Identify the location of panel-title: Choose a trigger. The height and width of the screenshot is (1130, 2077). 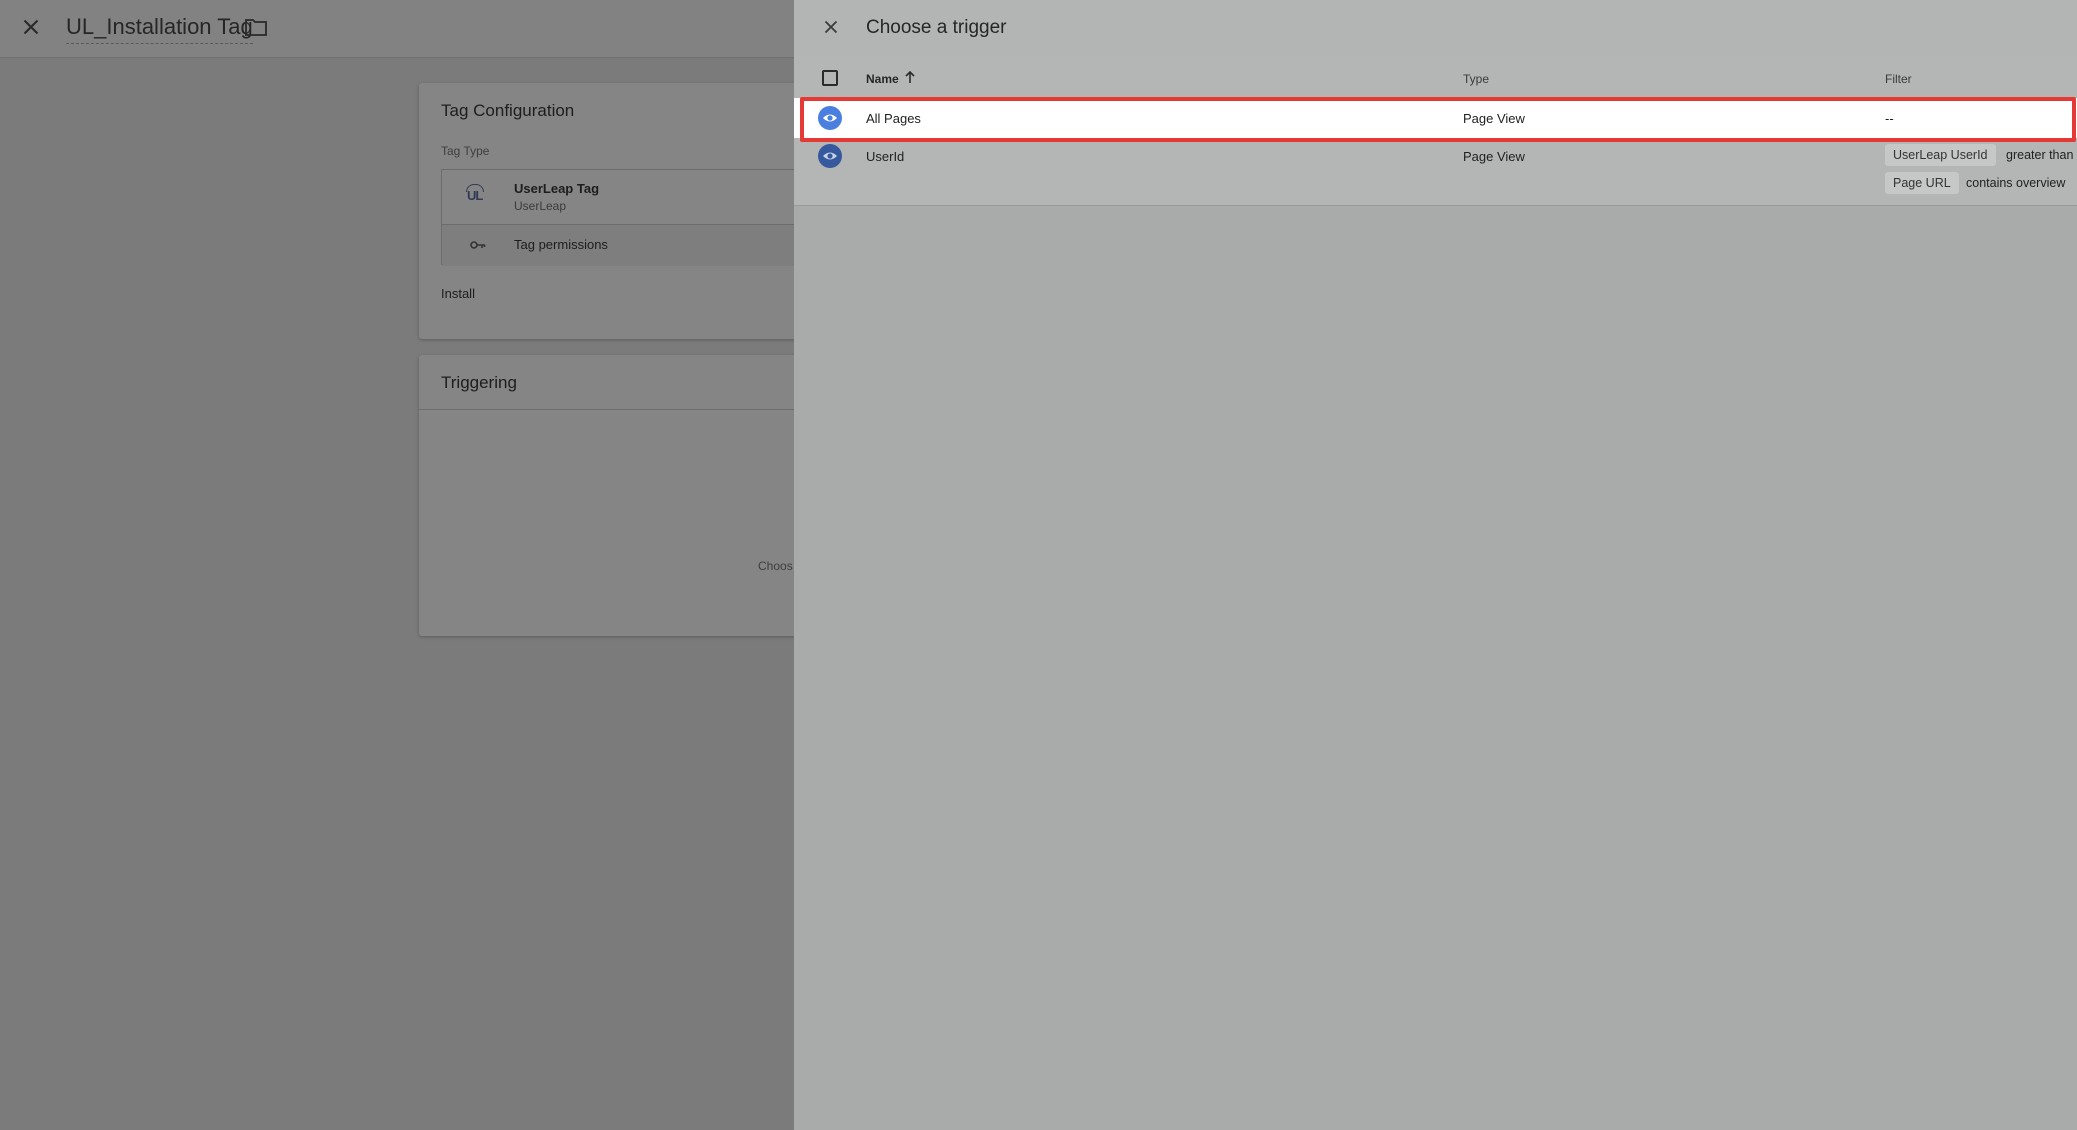
(936, 27).